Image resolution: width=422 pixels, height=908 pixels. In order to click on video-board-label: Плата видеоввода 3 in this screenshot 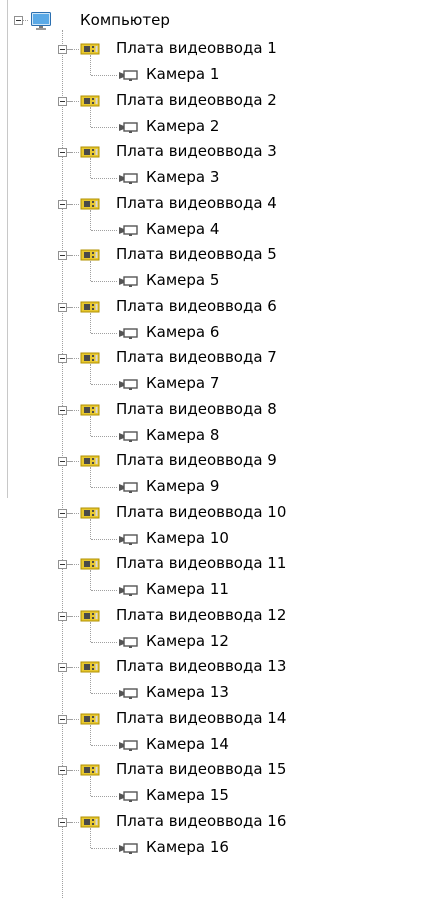, I will do `click(196, 151)`.